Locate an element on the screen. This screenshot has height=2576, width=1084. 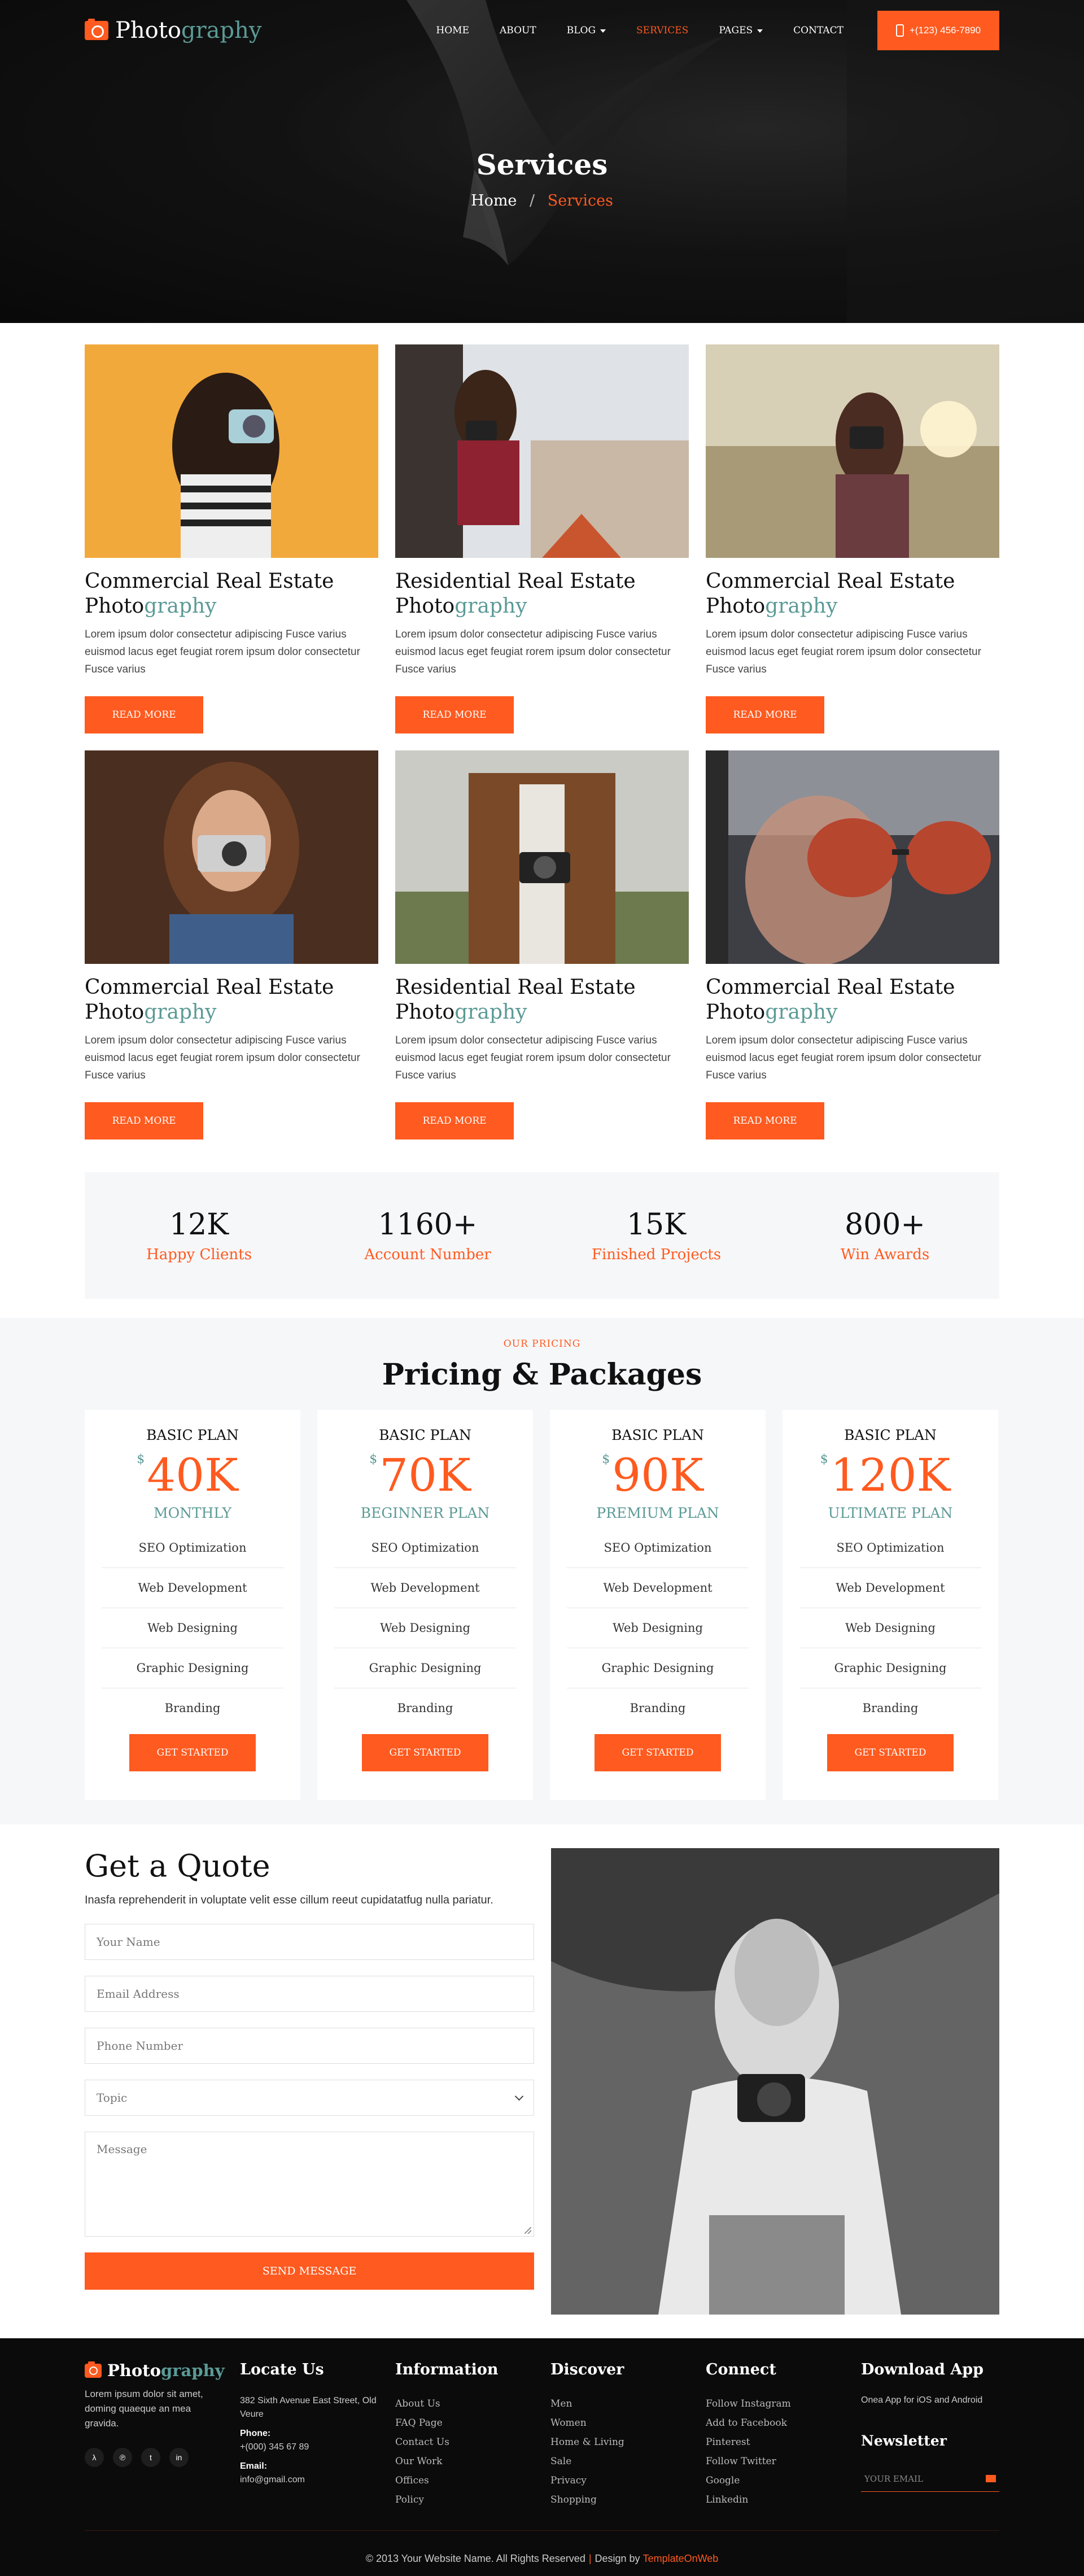
footer-link: Add to Facebook is located at coordinates (783, 2423).